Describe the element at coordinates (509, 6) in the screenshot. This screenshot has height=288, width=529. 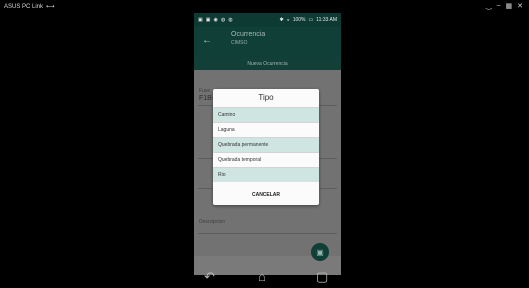
I see `grid-icon: ▦` at that location.